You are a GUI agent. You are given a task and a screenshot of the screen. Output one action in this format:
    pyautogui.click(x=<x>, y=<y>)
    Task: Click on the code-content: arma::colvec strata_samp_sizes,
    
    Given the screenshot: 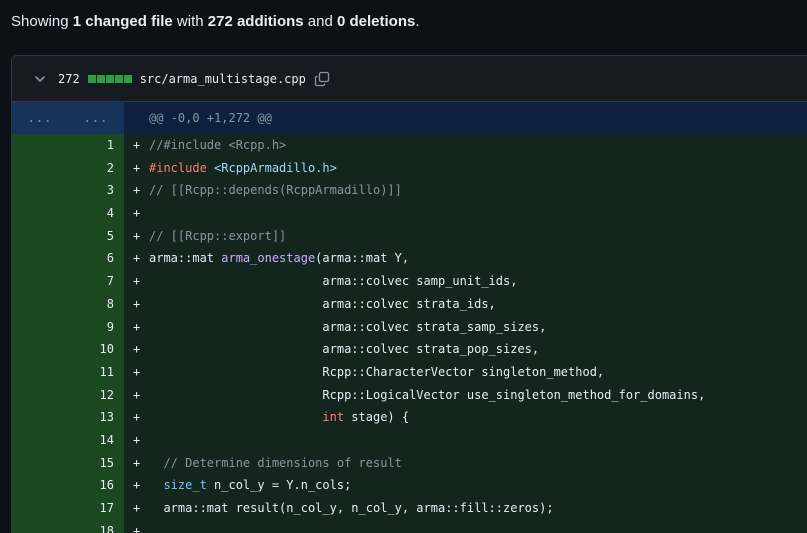 What is the action you would take?
    pyautogui.click(x=346, y=327)
    